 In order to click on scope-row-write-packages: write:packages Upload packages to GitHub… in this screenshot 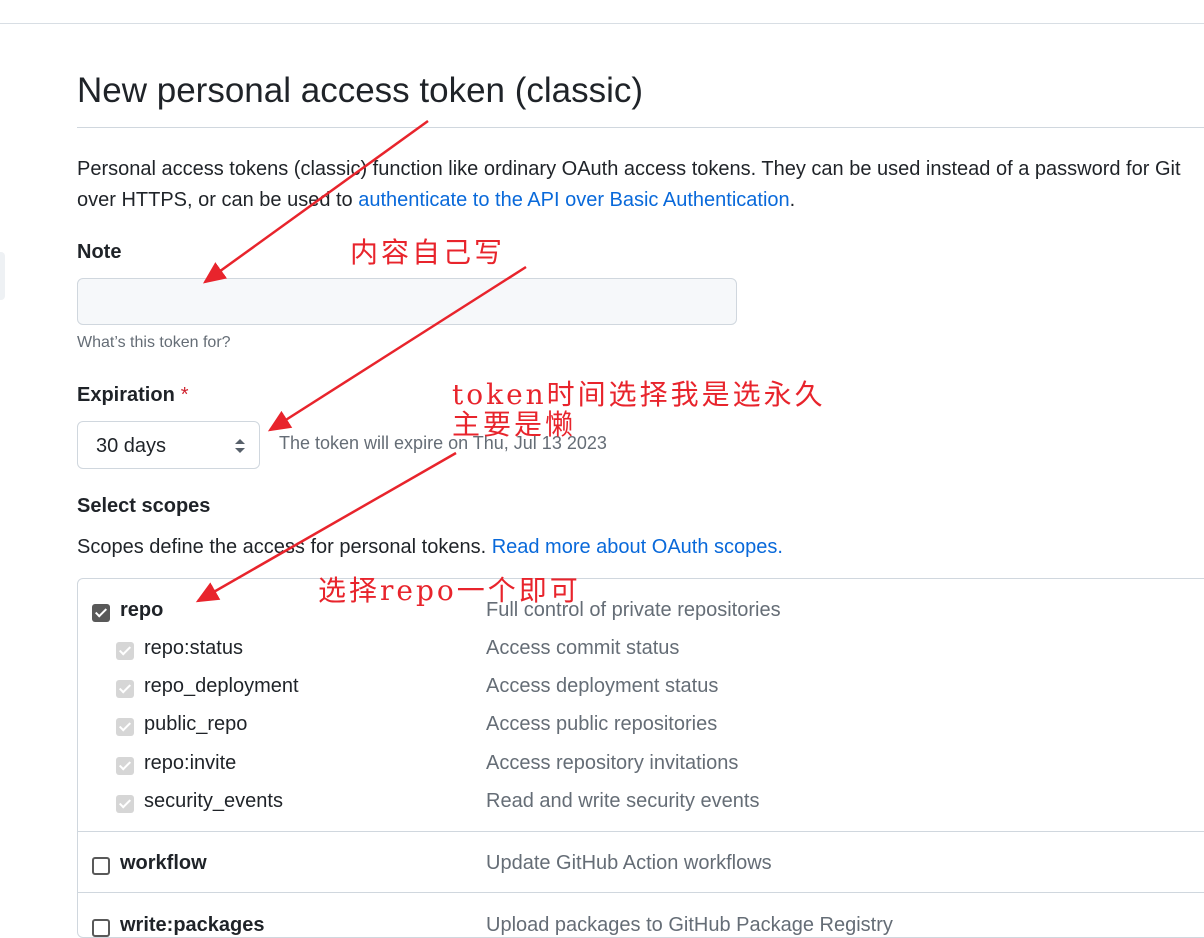, I will do `click(641, 923)`.